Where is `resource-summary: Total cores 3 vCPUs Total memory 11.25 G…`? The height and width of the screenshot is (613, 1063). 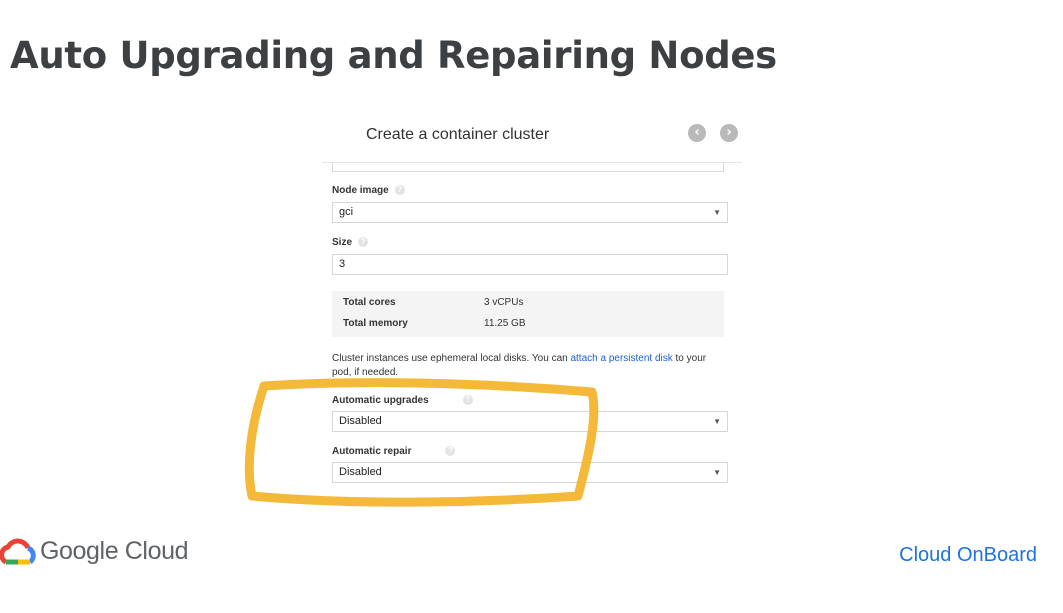 resource-summary: Total cores 3 vCPUs Total memory 11.25 G… is located at coordinates (528, 314).